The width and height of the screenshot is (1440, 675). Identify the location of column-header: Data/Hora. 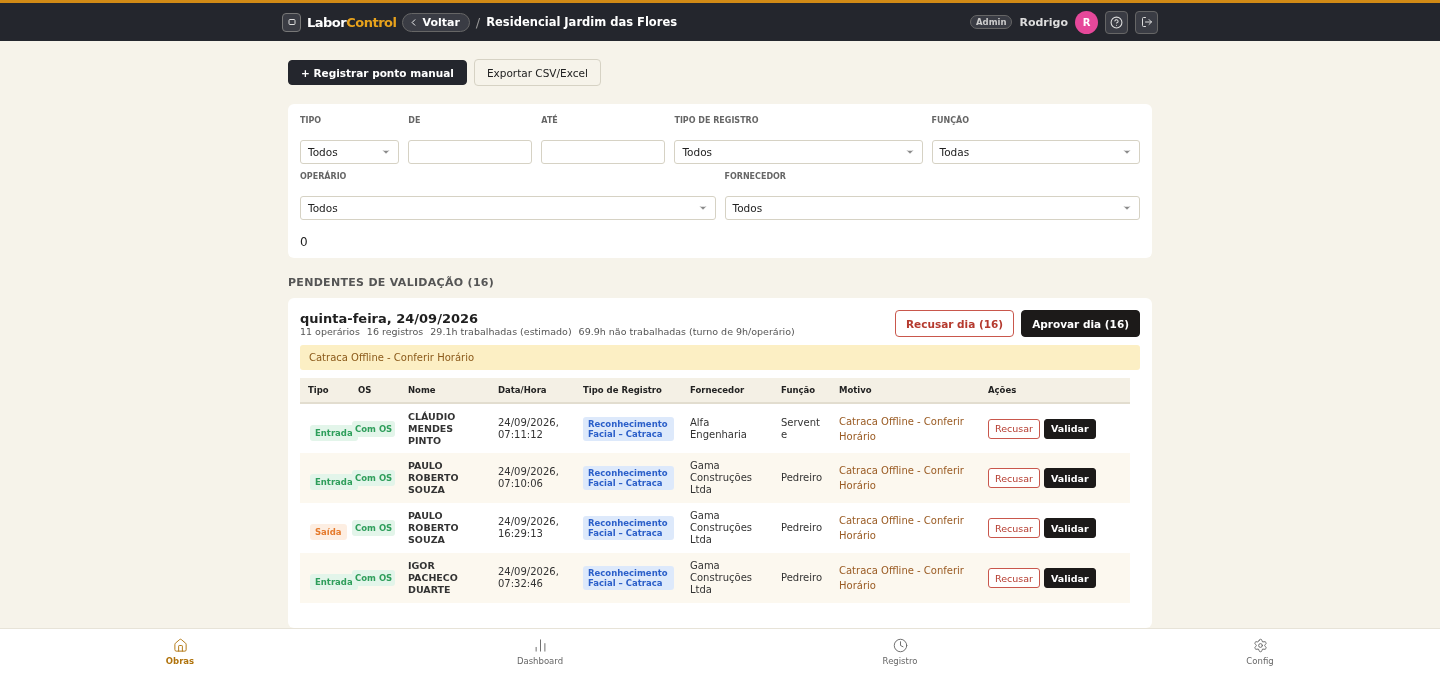
(532, 390).